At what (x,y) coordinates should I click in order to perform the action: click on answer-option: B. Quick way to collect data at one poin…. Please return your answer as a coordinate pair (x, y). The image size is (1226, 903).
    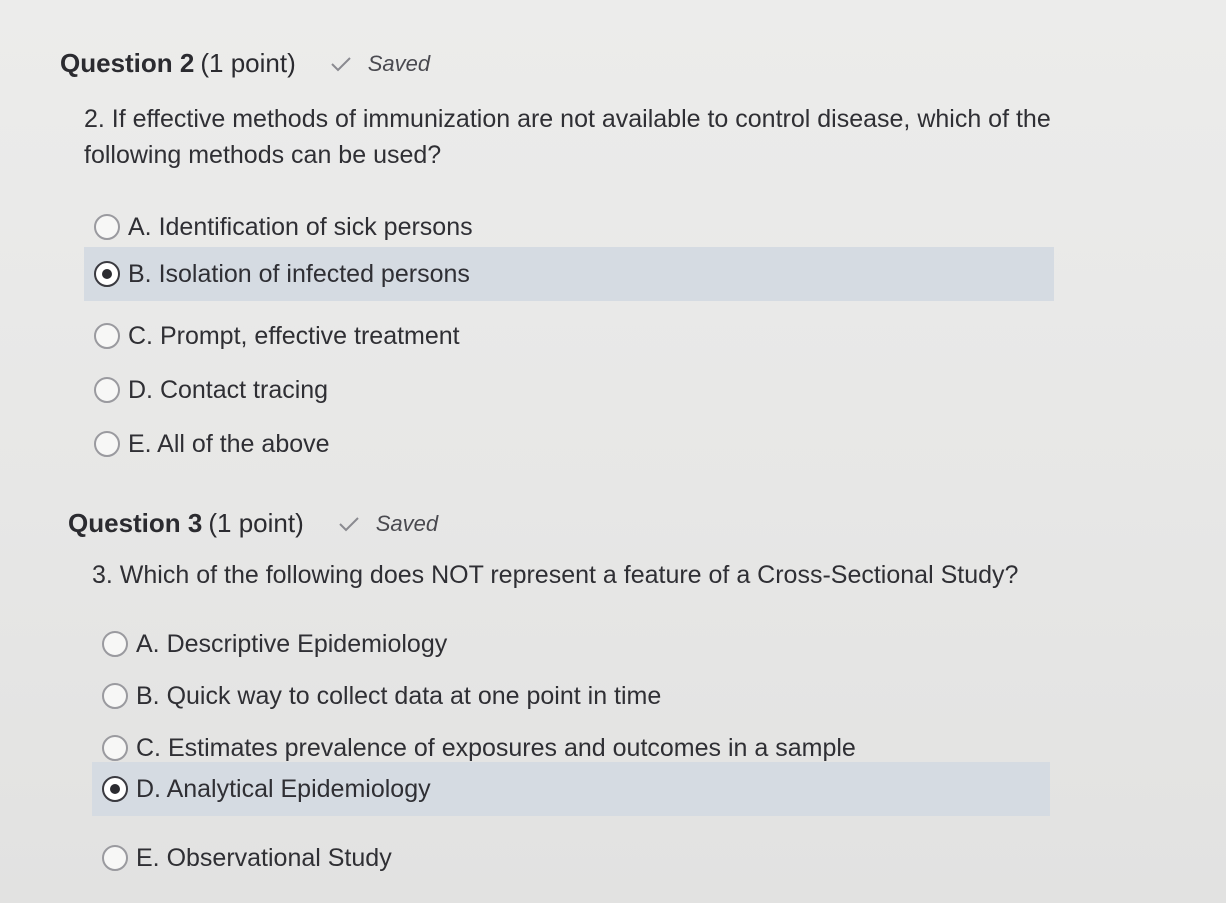
    Looking at the image, I should click on (571, 696).